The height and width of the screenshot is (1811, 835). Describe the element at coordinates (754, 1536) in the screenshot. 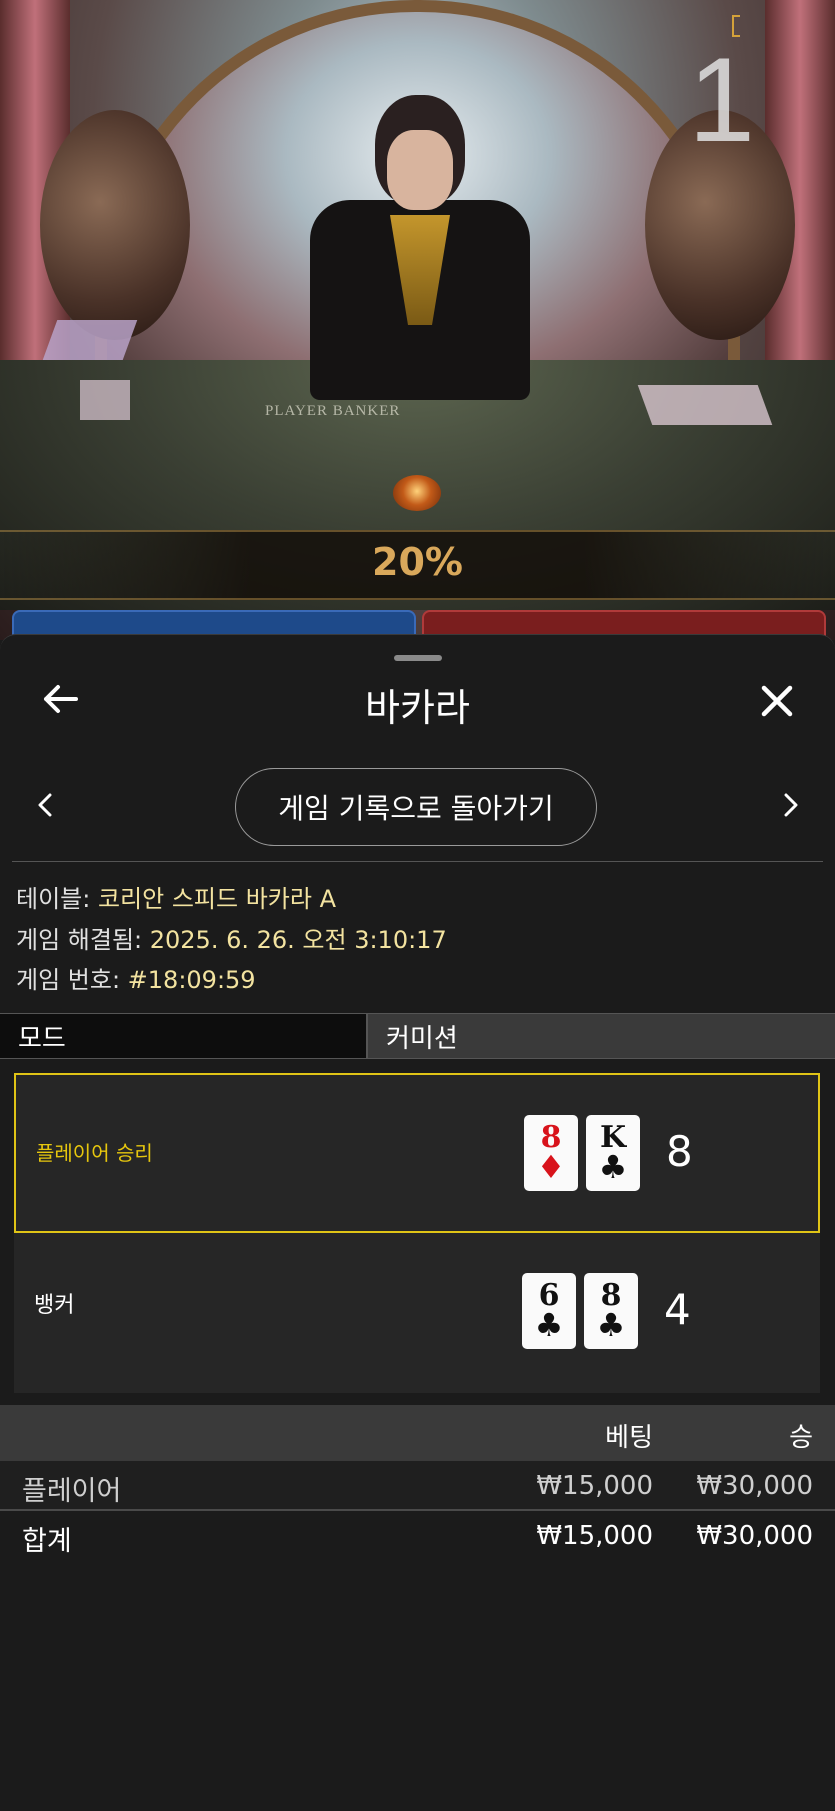

I see `total-win-amount: ₩30,000` at that location.